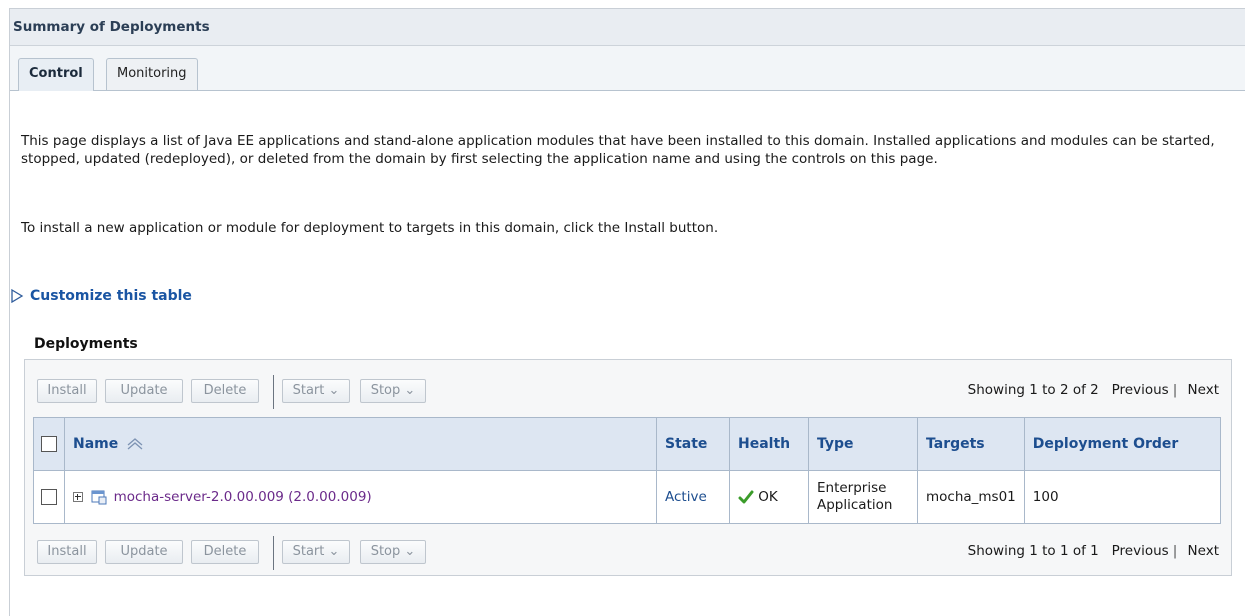 This screenshot has width=1245, height=616. I want to click on column-header-targets: Targets, so click(971, 444).